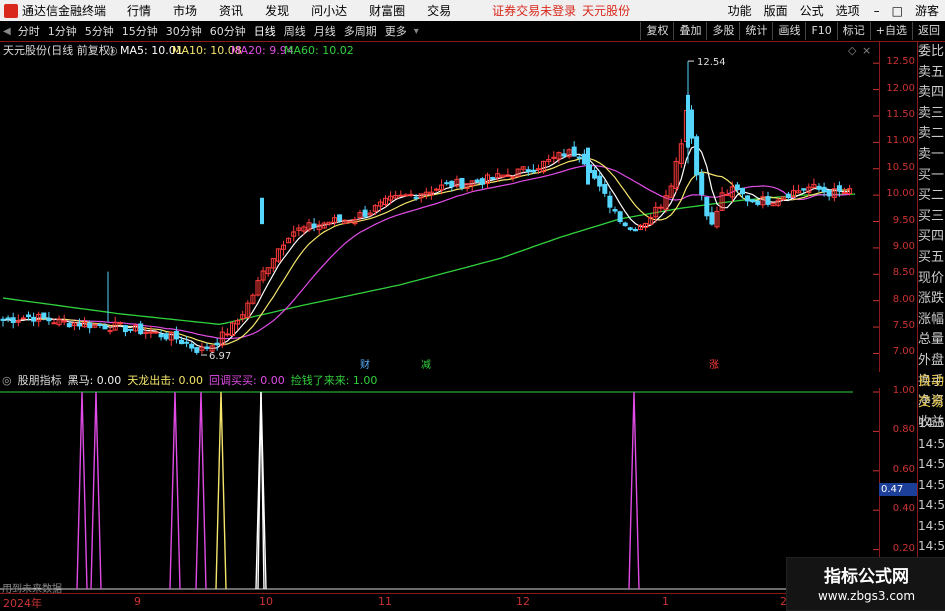 This screenshot has width=945, height=611. What do you see at coordinates (29, 31) in the screenshot?
I see `period-intraday: 分时` at bounding box center [29, 31].